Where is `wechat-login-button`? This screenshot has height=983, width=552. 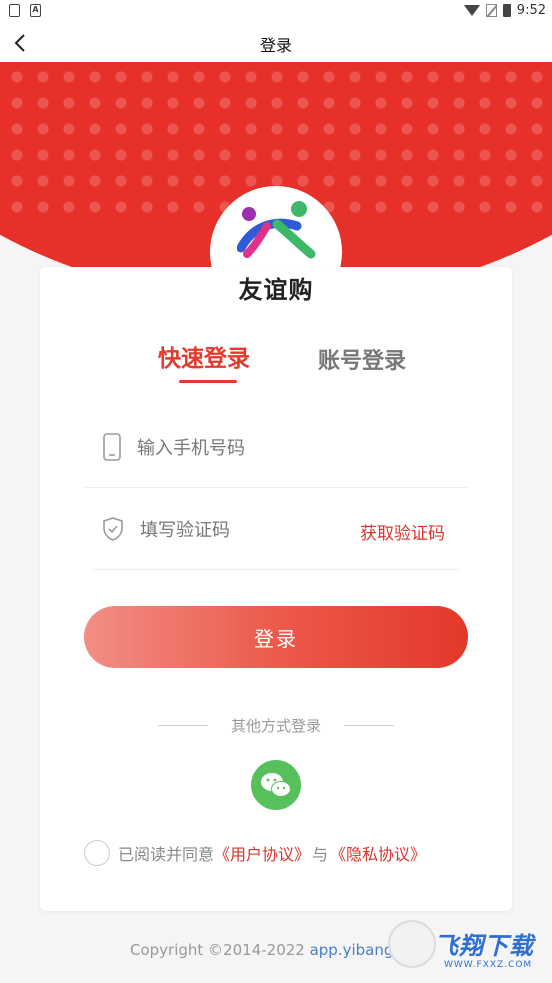
wechat-login-button is located at coordinates (276, 785).